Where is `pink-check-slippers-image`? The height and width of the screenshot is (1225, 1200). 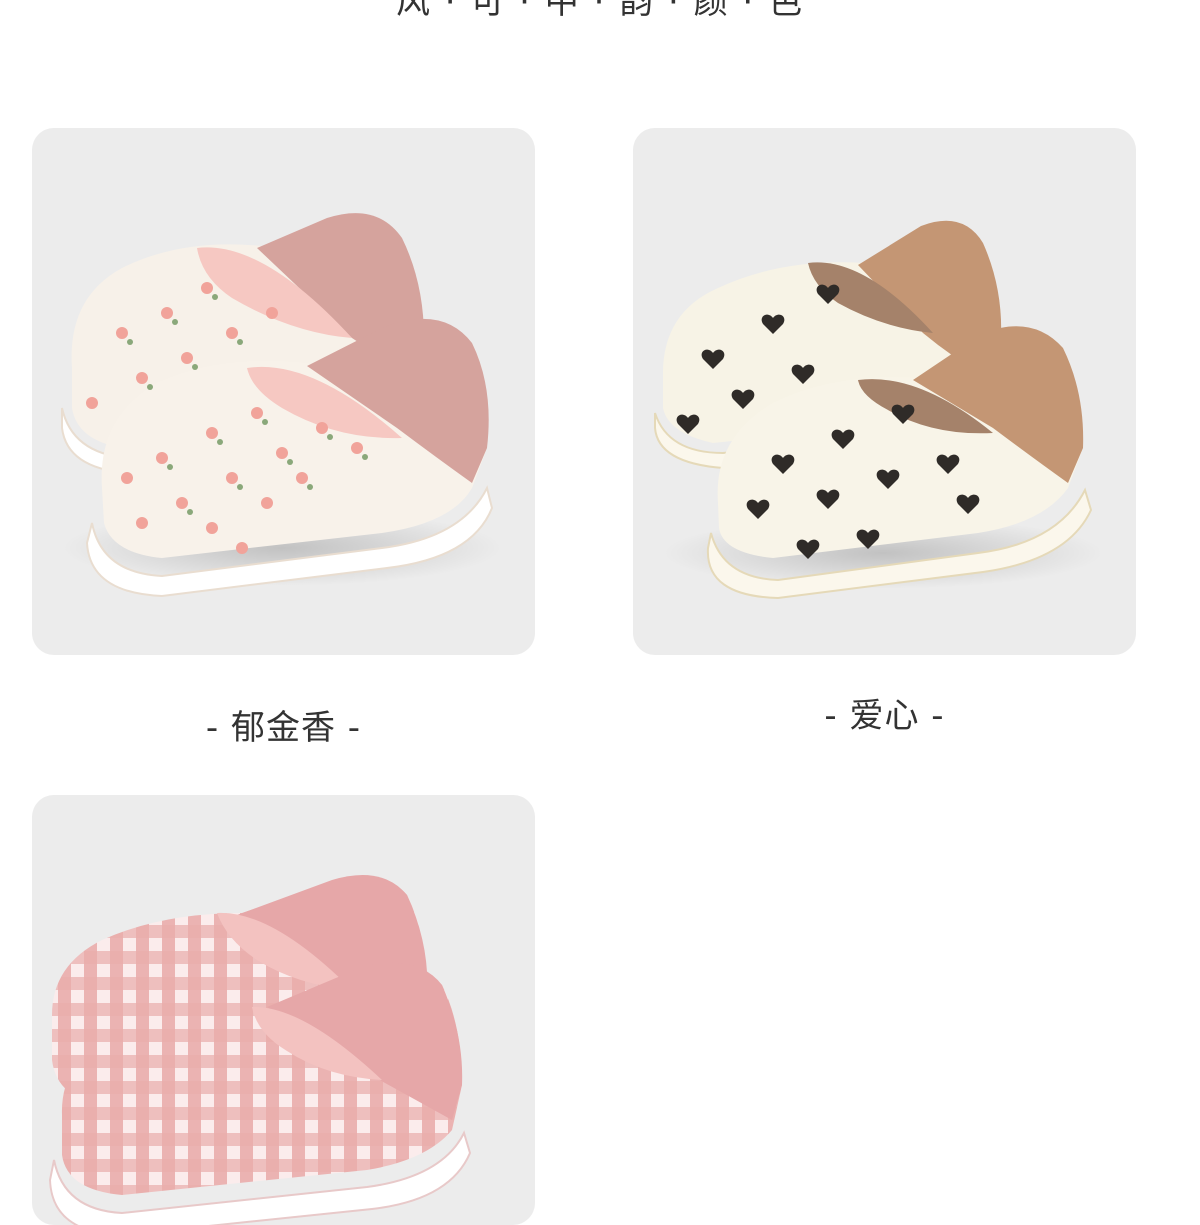 pink-check-slippers-image is located at coordinates (260, 1050).